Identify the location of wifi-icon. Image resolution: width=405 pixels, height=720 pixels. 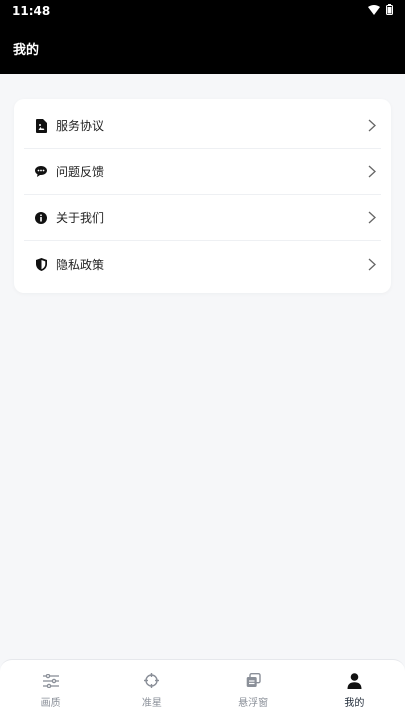
(374, 11).